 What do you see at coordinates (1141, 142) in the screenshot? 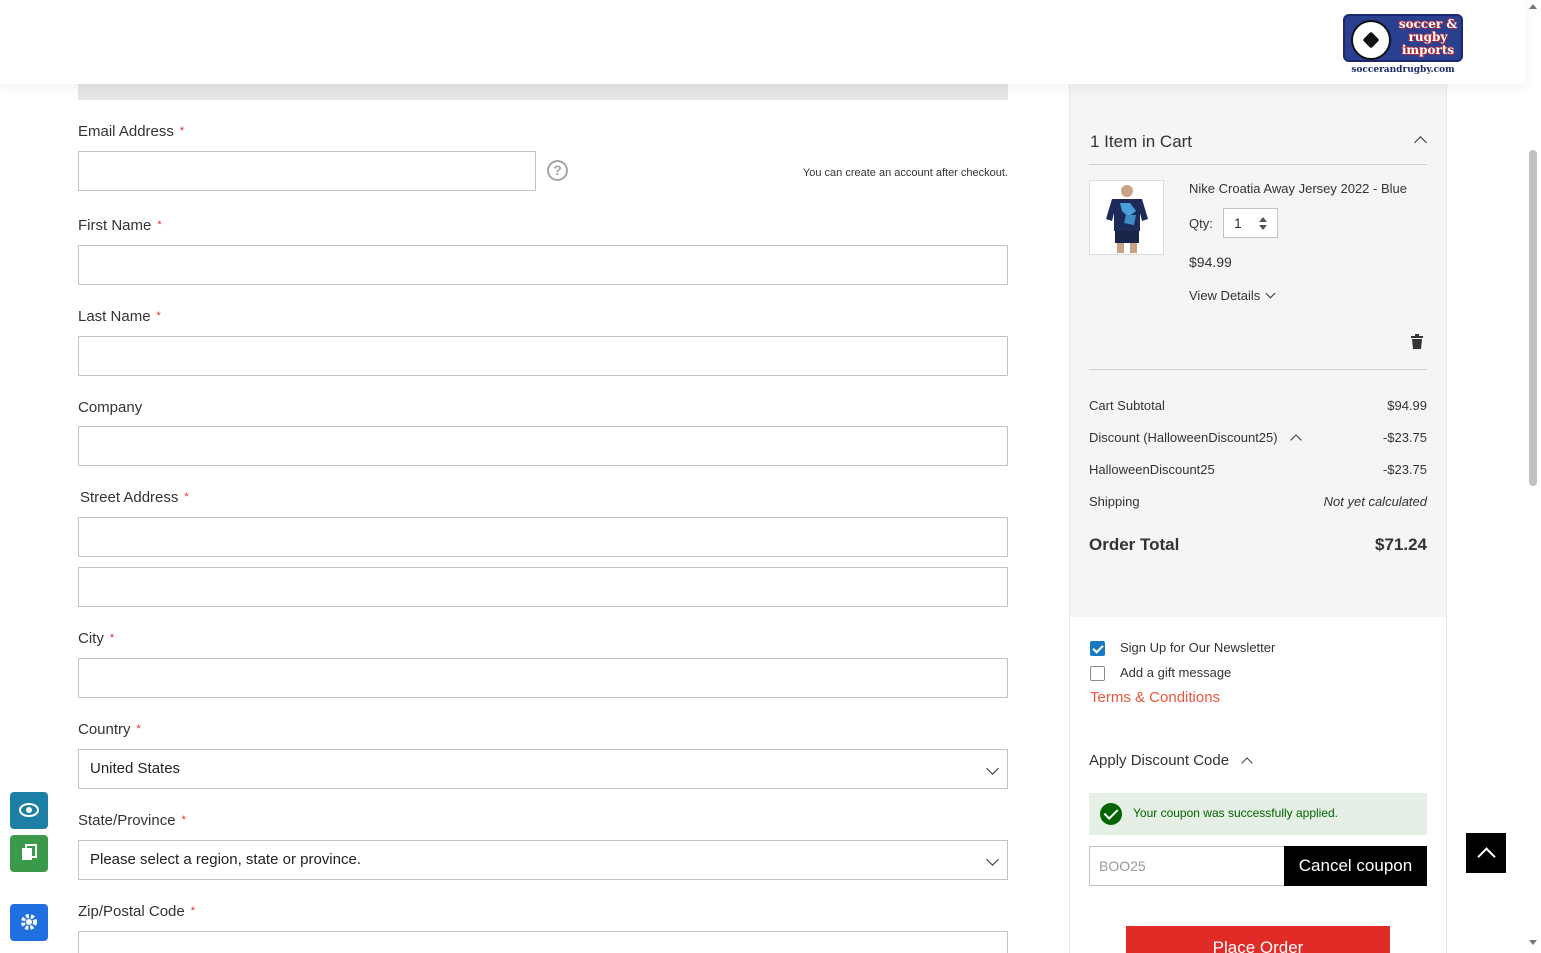
I see `cart-items-title: 1 Item in Cart` at bounding box center [1141, 142].